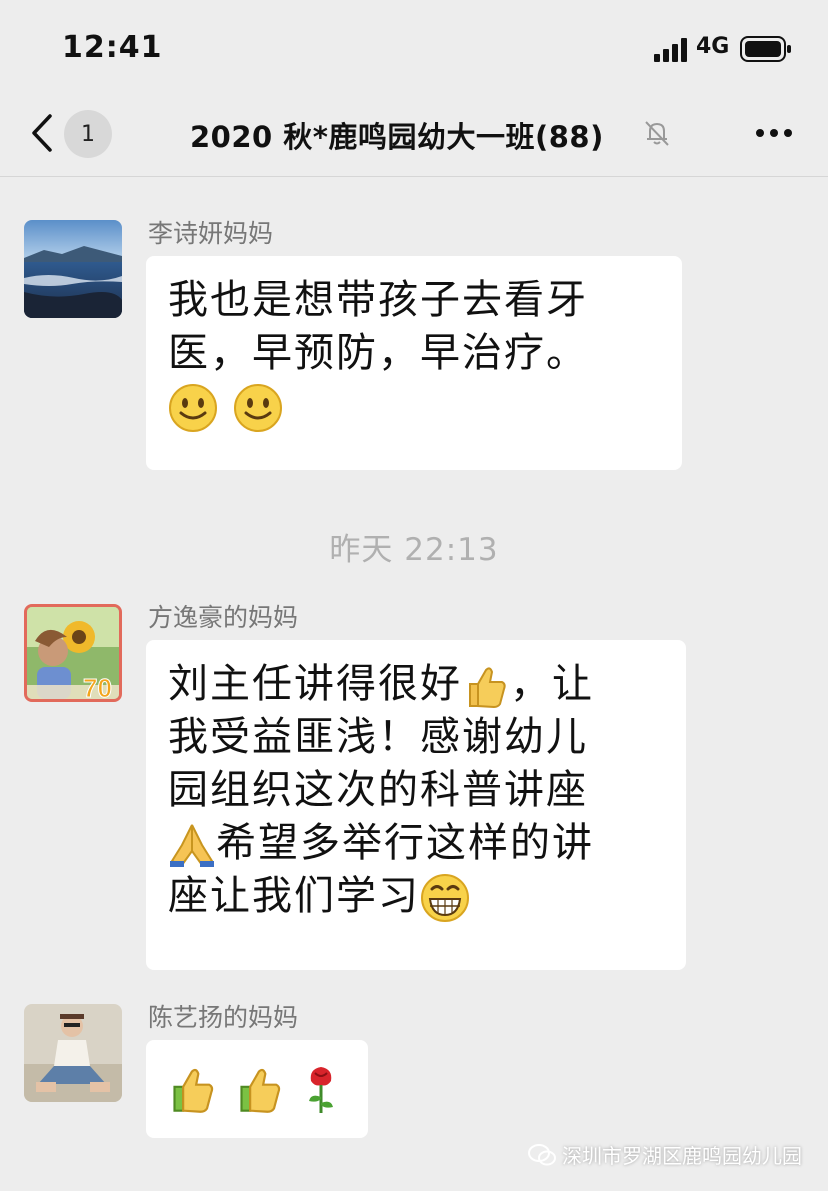  What do you see at coordinates (378, 737) in the screenshot?
I see `message-line: 我受益匪浅！感谢幼儿` at bounding box center [378, 737].